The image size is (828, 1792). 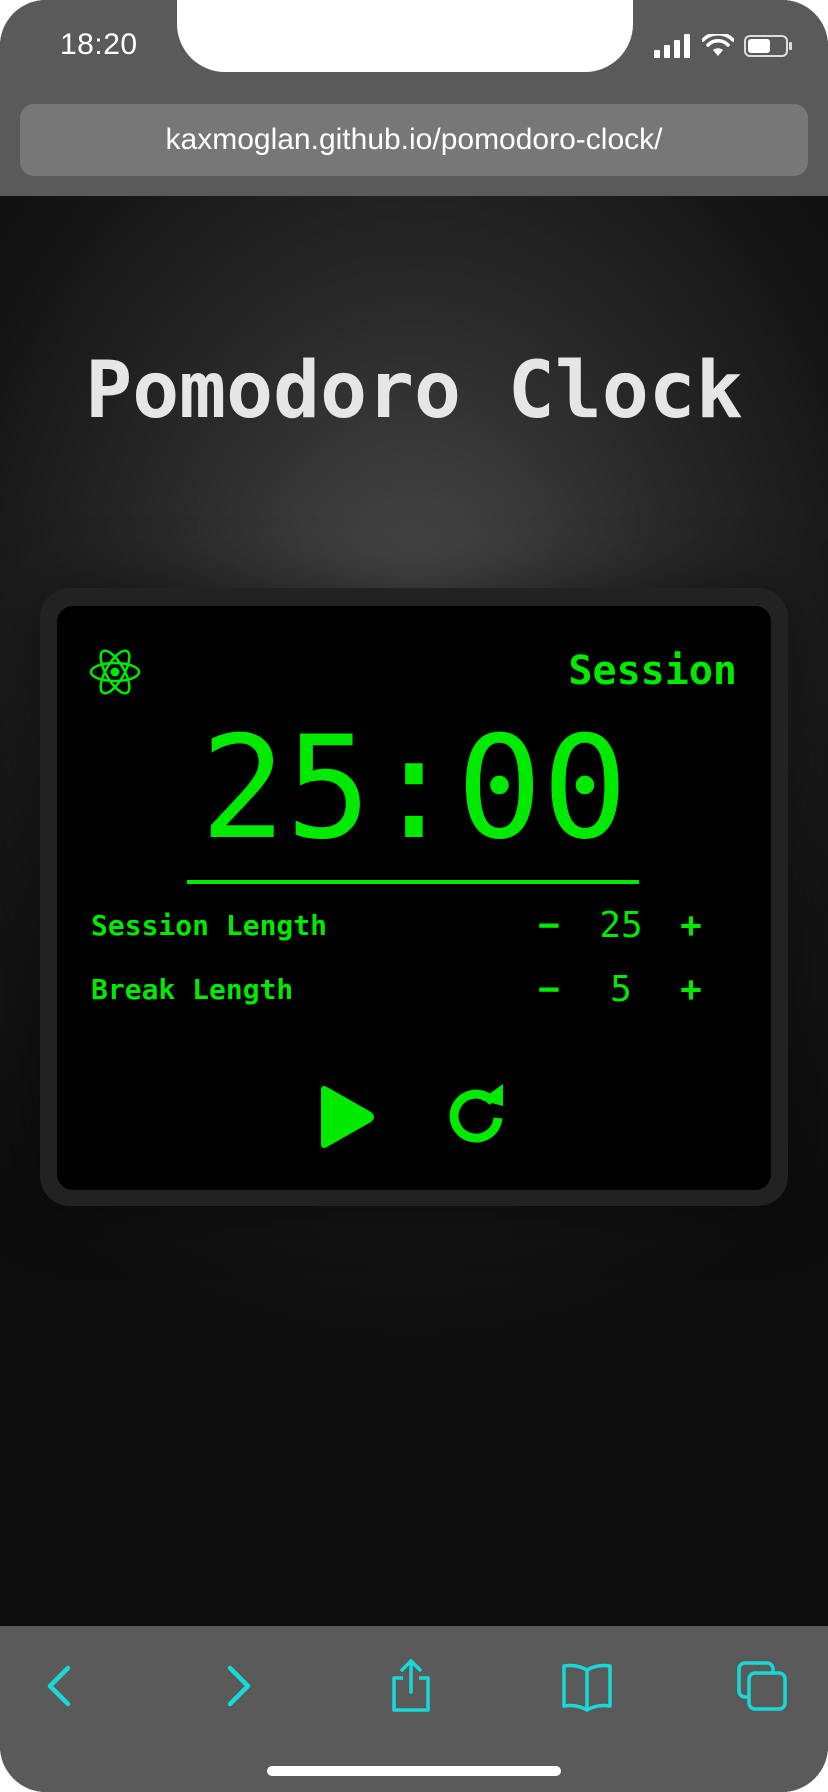 I want to click on bookmarks-book-icon, so click(x=587, y=1687).